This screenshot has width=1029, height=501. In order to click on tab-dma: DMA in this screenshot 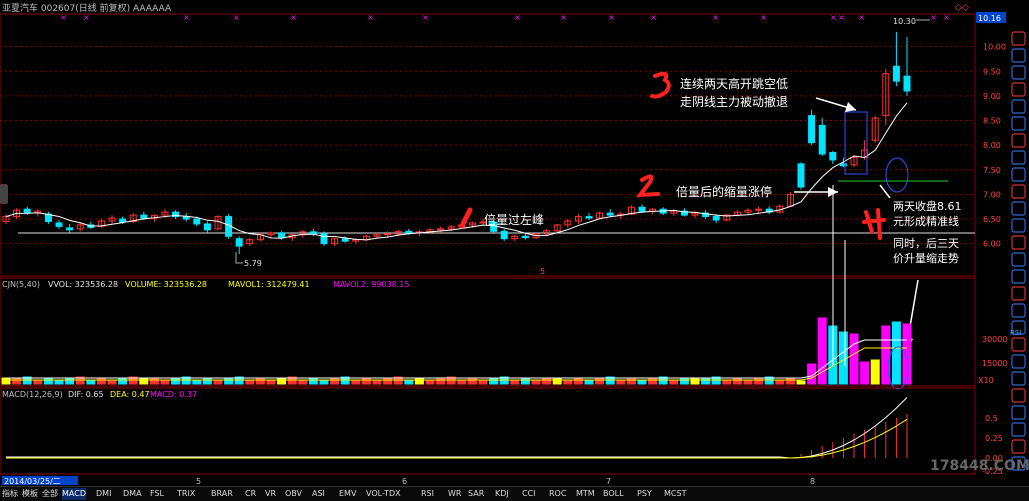, I will do `click(132, 494)`.